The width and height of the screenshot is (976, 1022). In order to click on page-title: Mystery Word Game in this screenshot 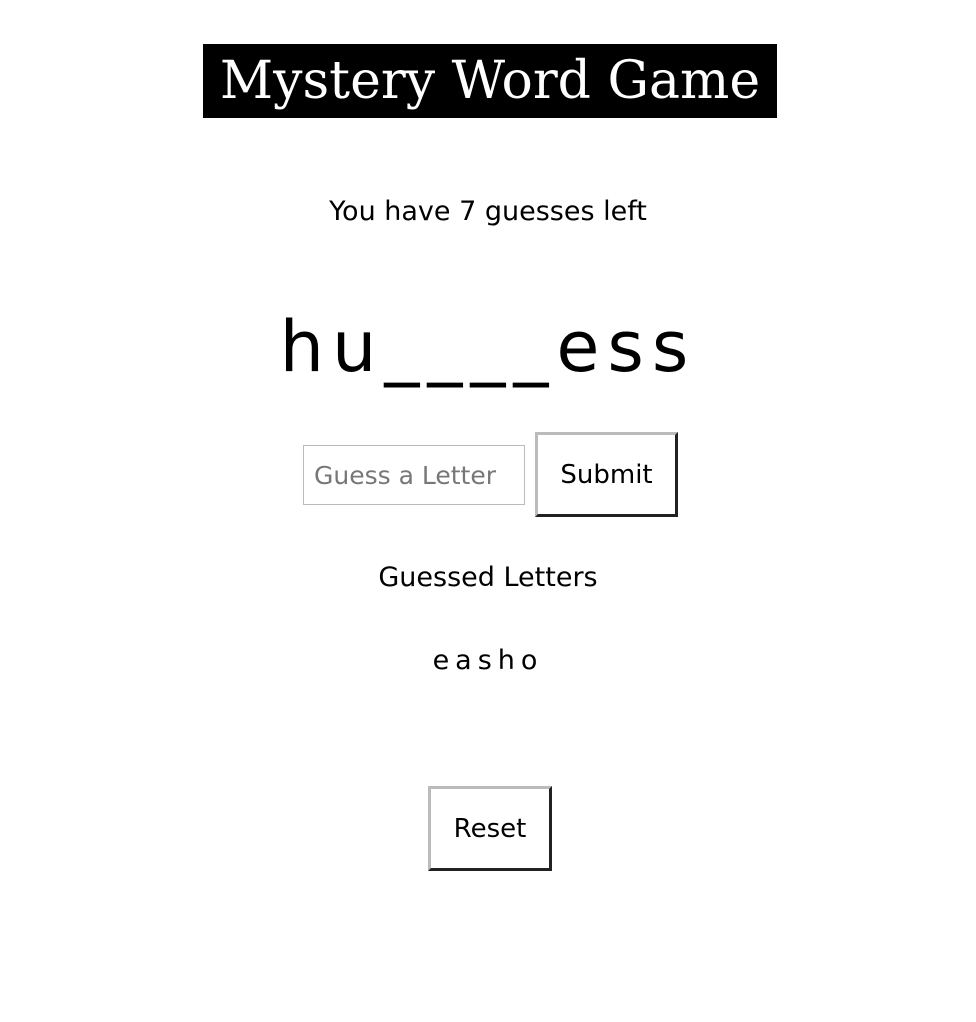, I will do `click(490, 81)`.